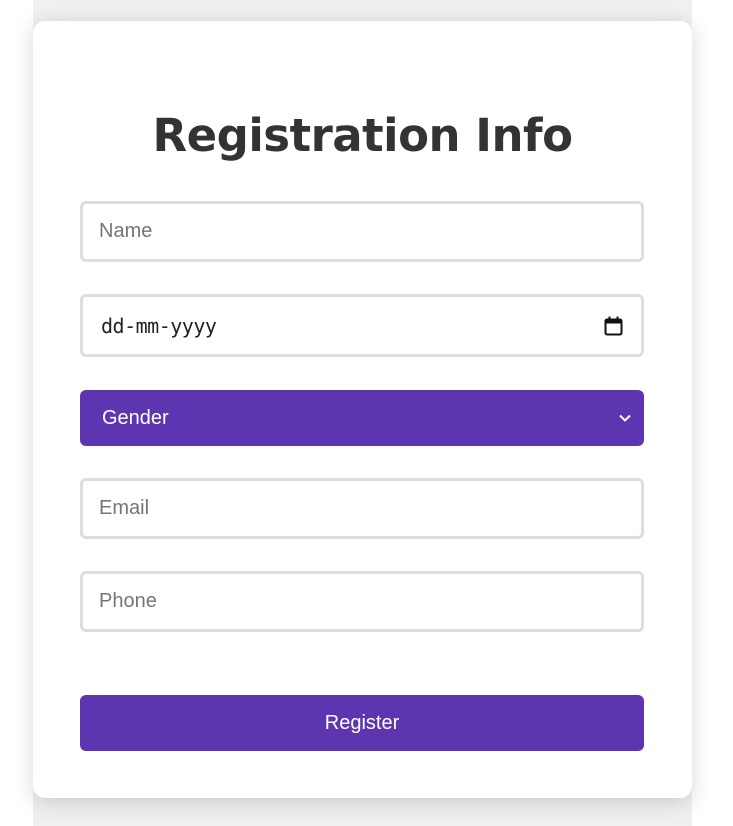  I want to click on phone-input, so click(362, 601).